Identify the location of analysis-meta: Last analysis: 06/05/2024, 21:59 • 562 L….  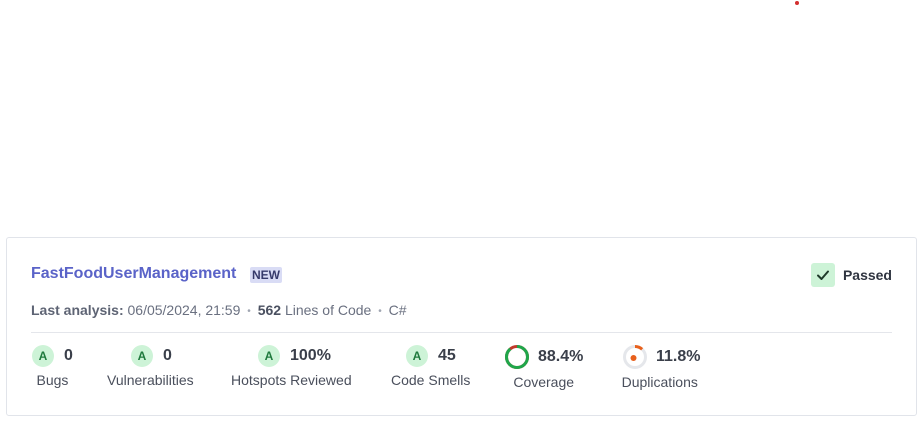
(219, 310).